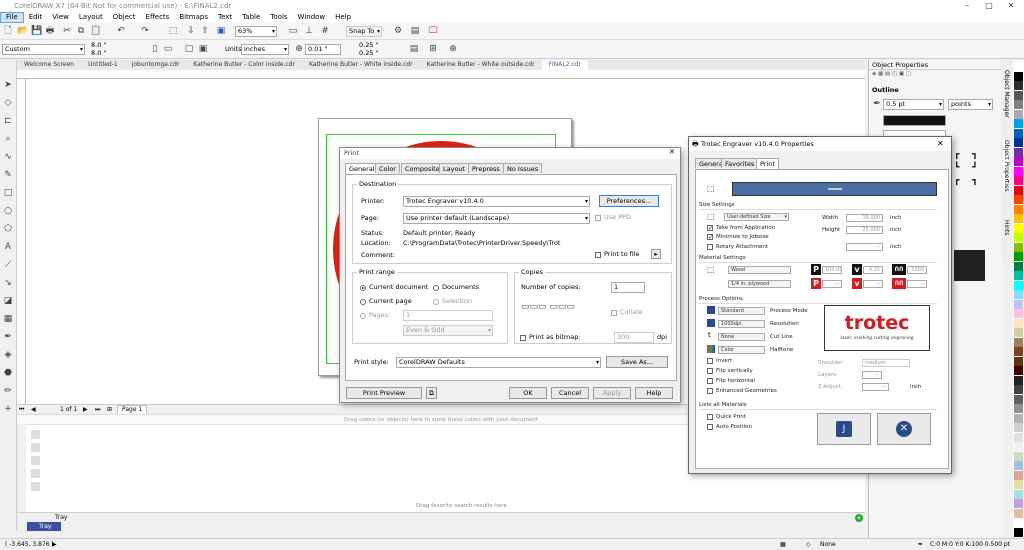  I want to click on cut-icon: ✂, so click(67, 31).